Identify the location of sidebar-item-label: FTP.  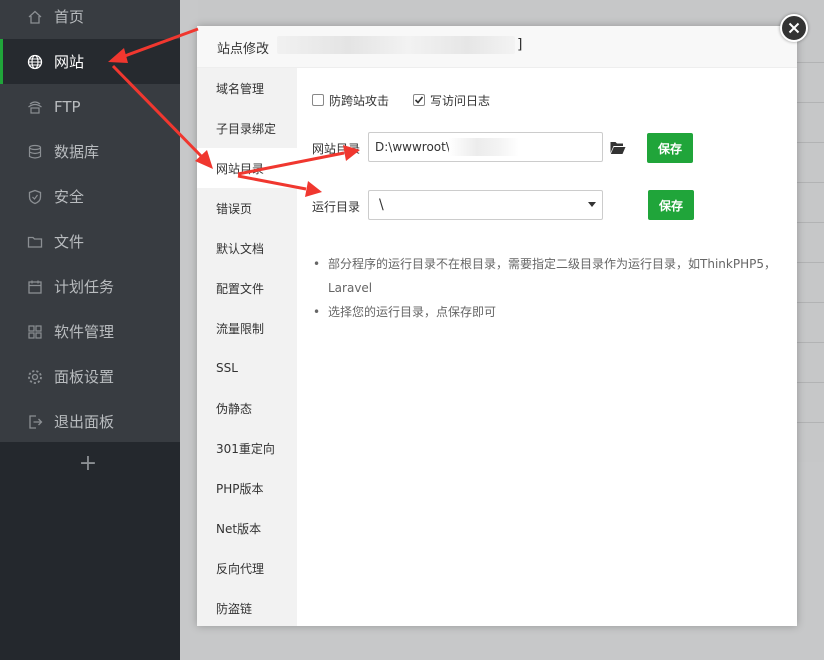
(67, 106).